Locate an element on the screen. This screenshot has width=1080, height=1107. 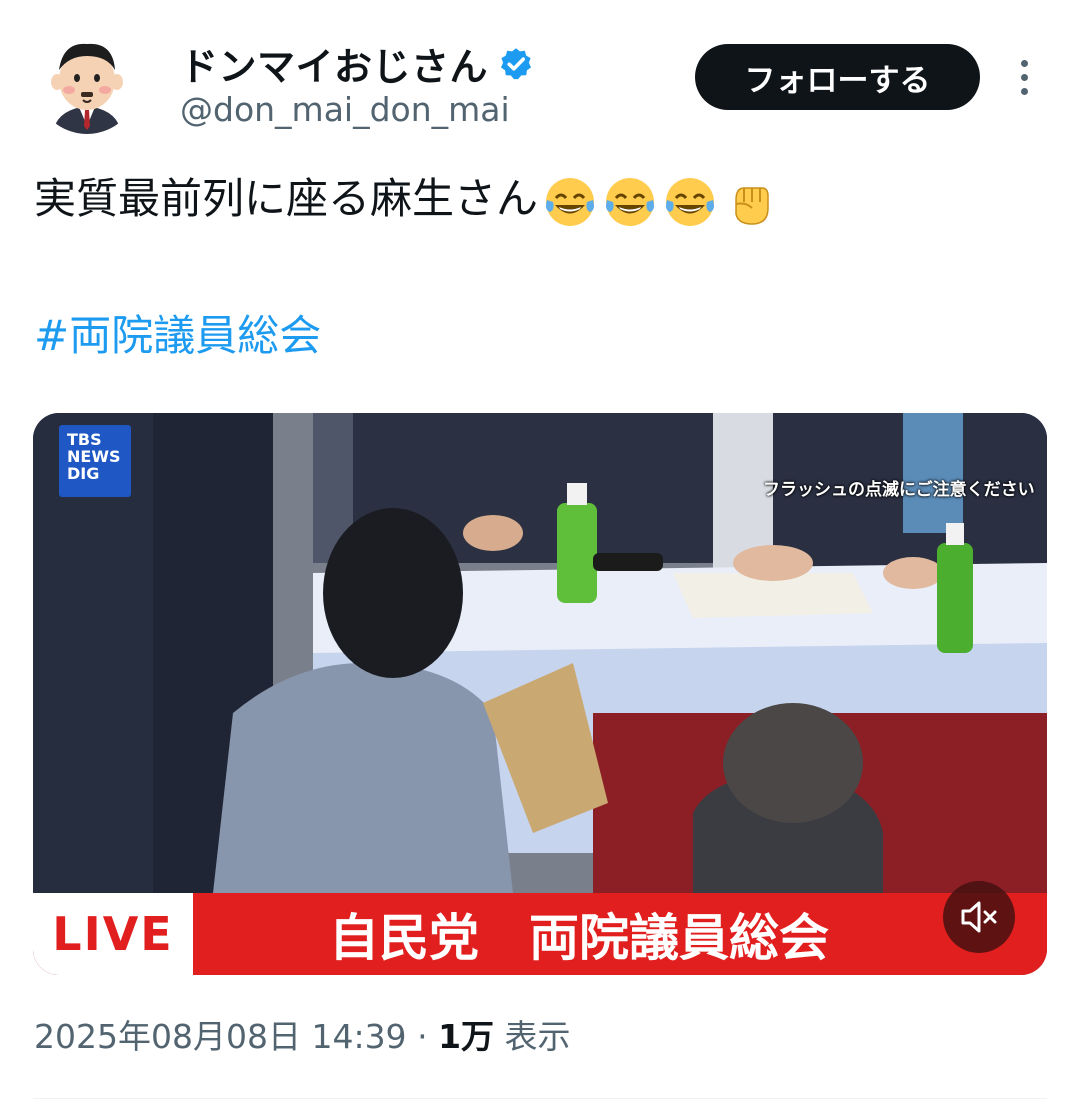
follow-button: フォローする is located at coordinates (837, 77).